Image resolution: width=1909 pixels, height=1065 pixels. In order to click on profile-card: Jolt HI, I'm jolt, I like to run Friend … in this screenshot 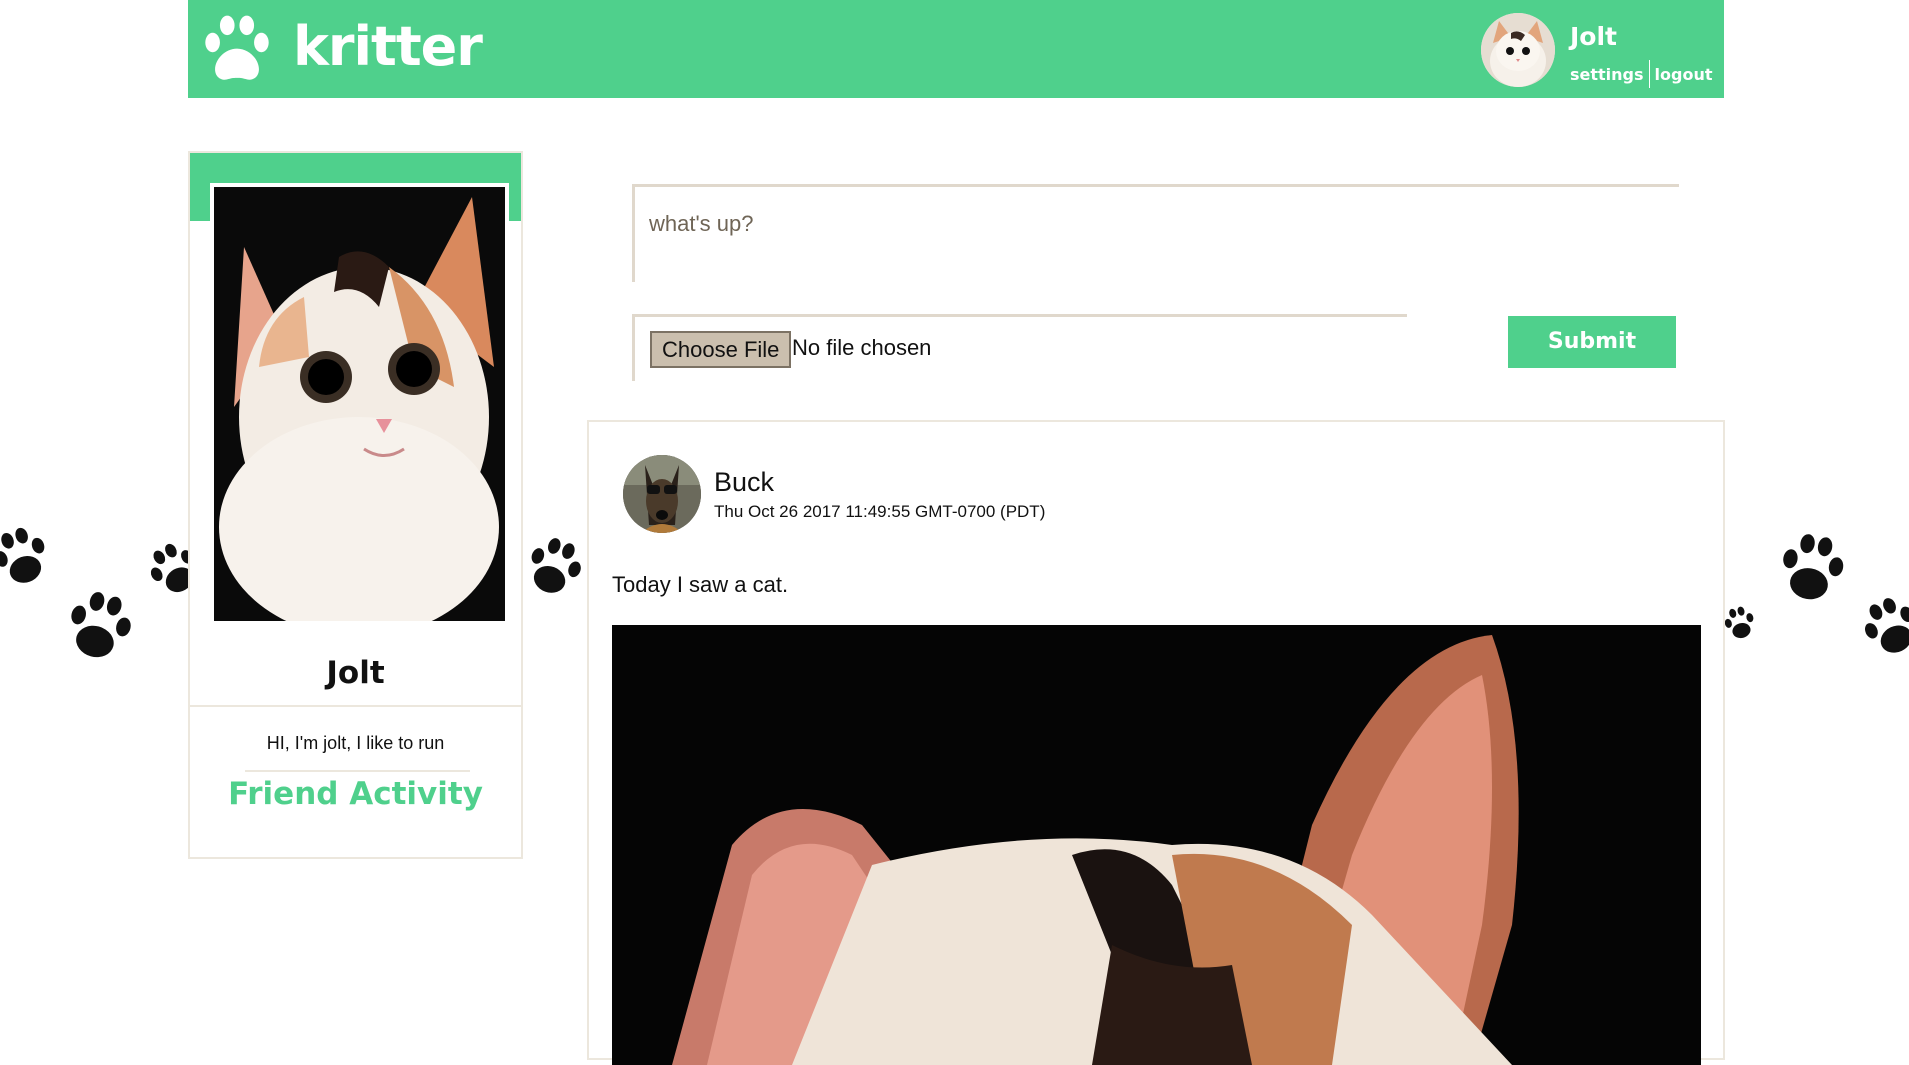, I will do `click(355, 505)`.